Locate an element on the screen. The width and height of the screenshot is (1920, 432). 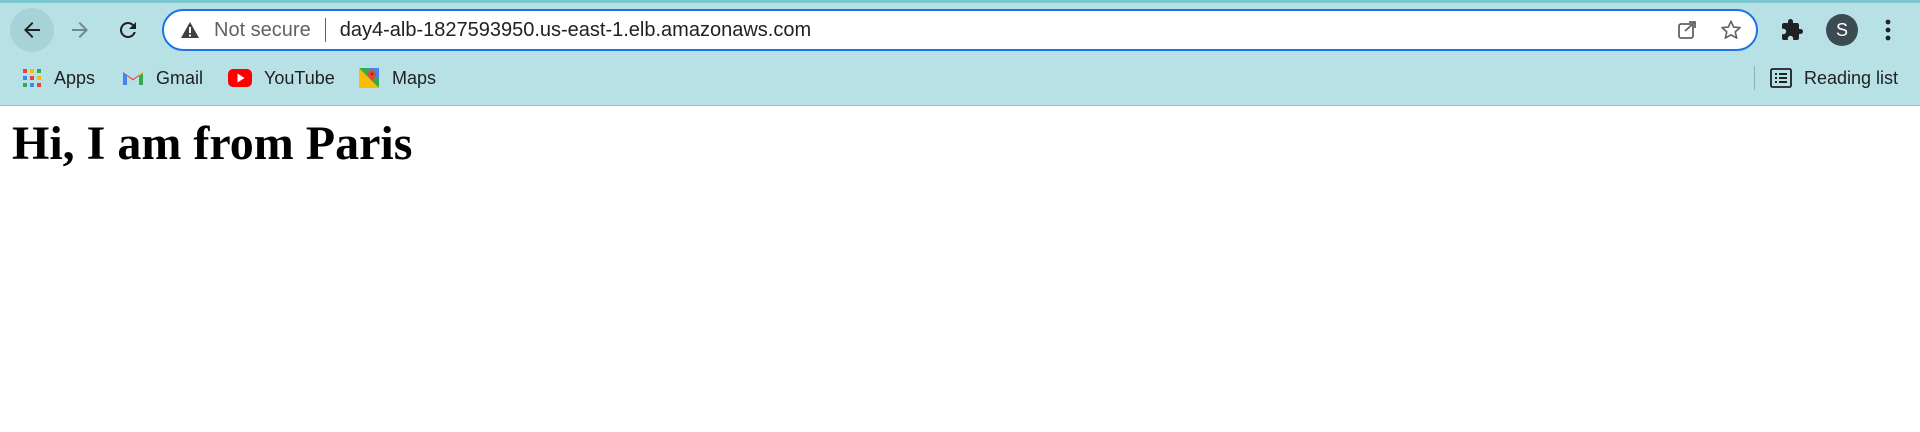
bookmark-label: Gmail is located at coordinates (180, 77).